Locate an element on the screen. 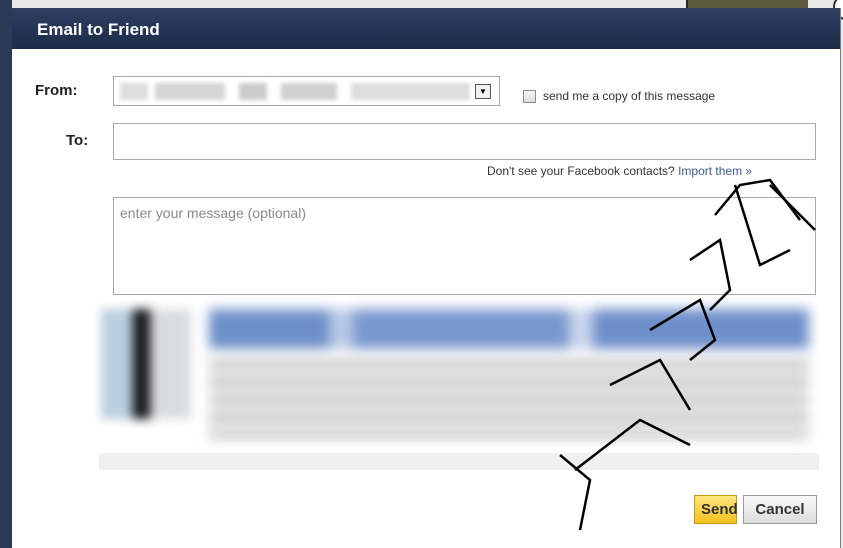 This screenshot has height=548, width=843. import-contacts-link: Import them » is located at coordinates (715, 171).